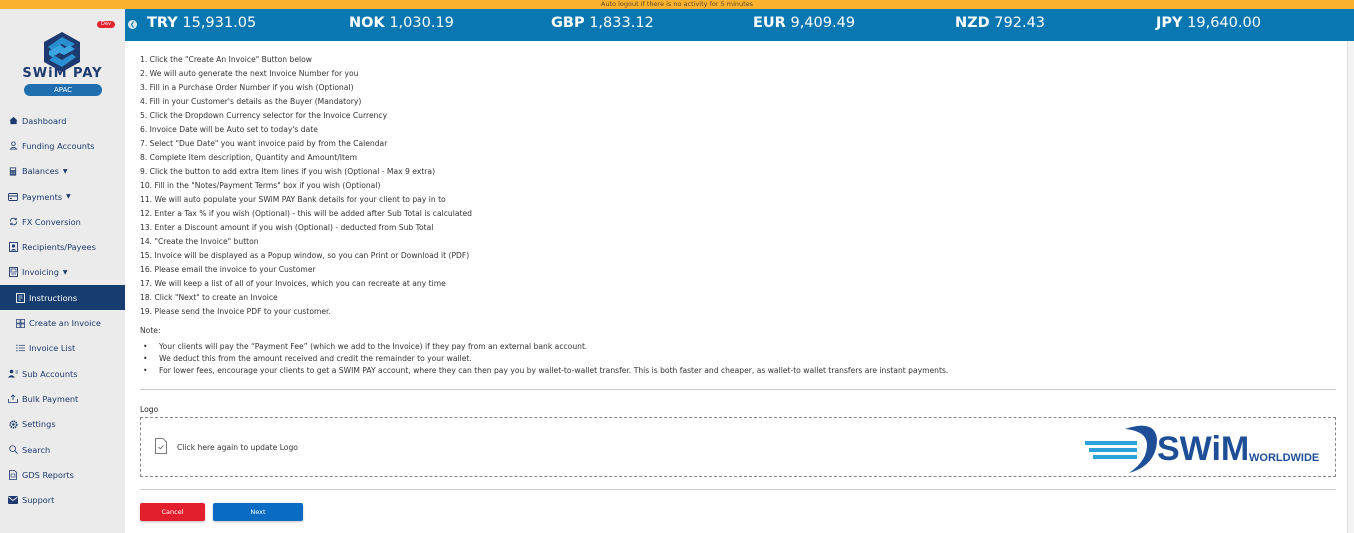  What do you see at coordinates (13, 146) in the screenshot?
I see `user-icon` at bounding box center [13, 146].